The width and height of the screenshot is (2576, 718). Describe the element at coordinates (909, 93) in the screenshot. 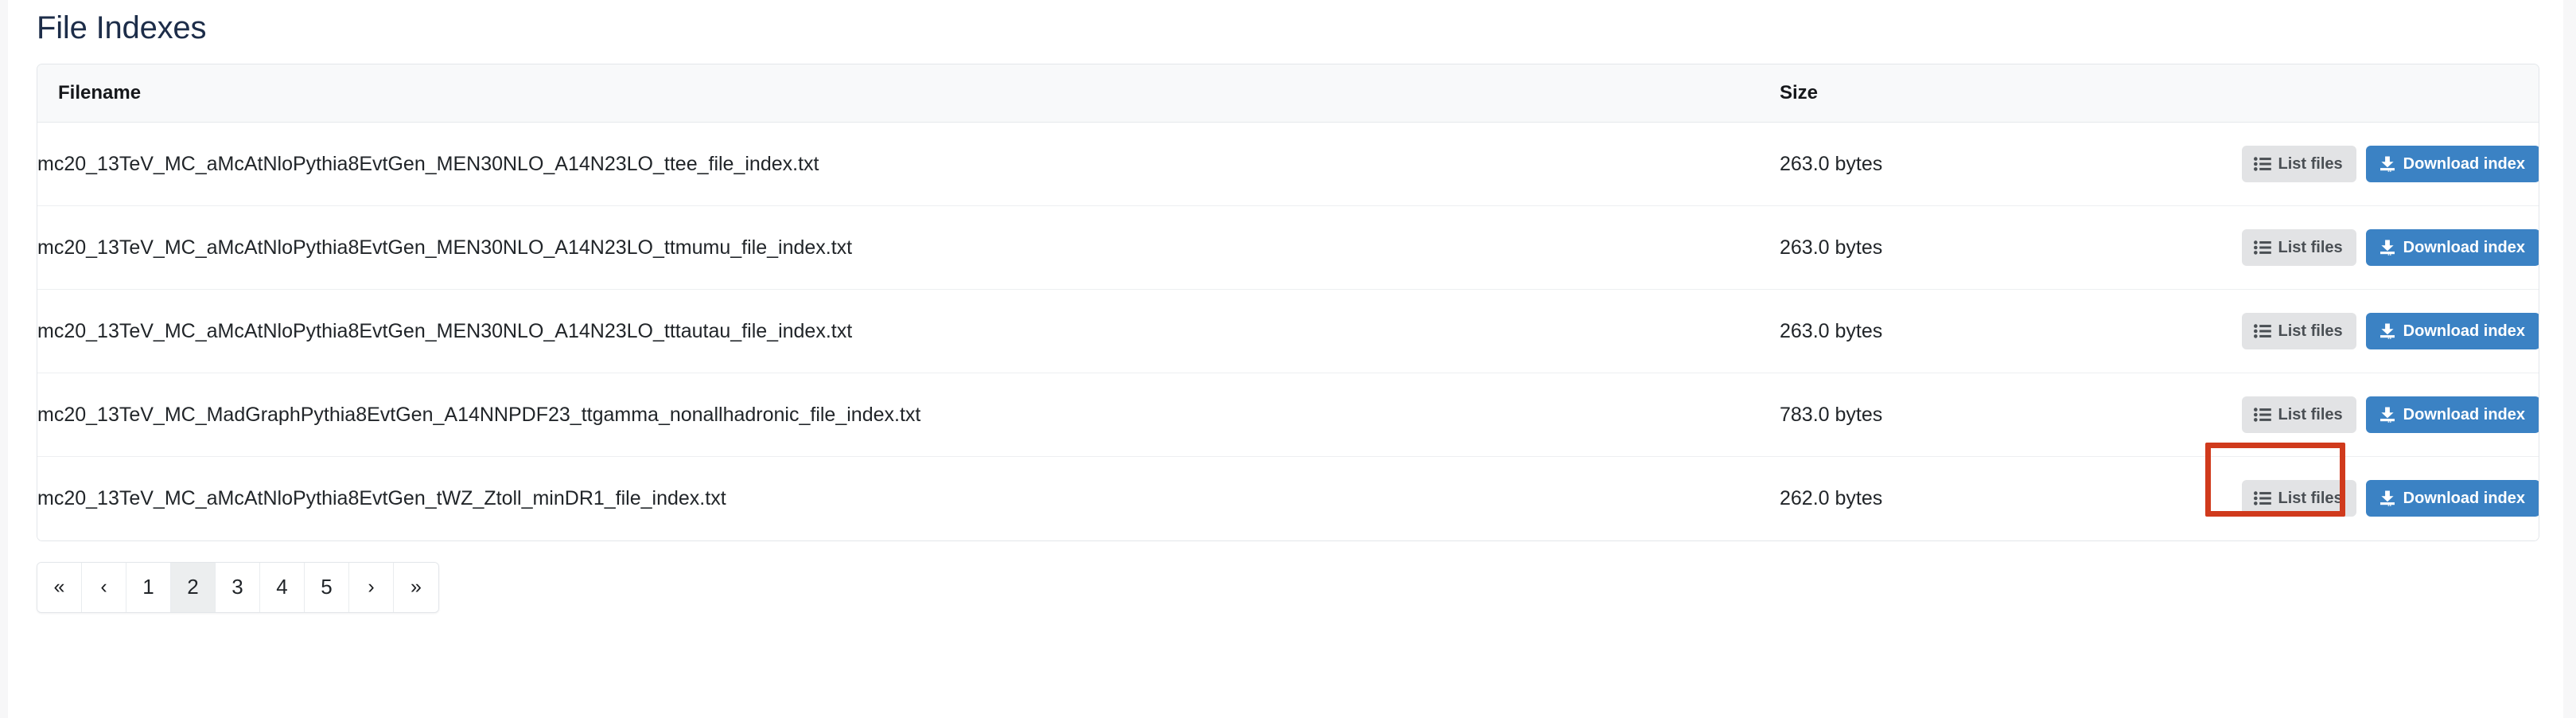

I see `column-header-filename: Filename` at that location.